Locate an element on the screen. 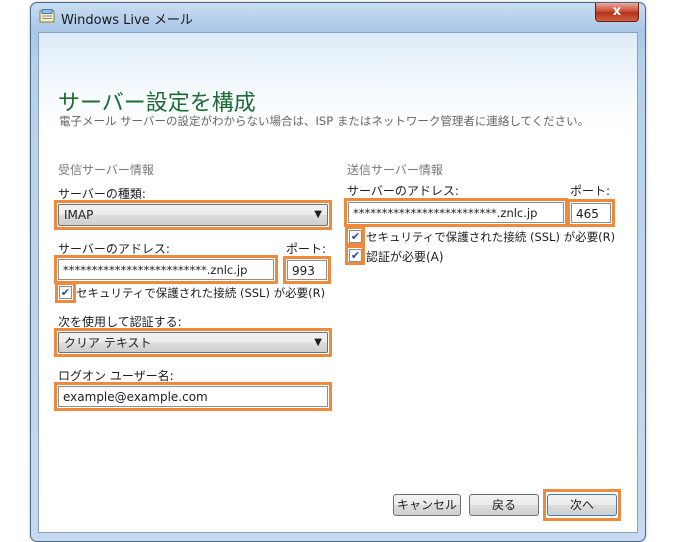 The width and height of the screenshot is (676, 542). auth-required-checkbox: ✔ is located at coordinates (355, 255).